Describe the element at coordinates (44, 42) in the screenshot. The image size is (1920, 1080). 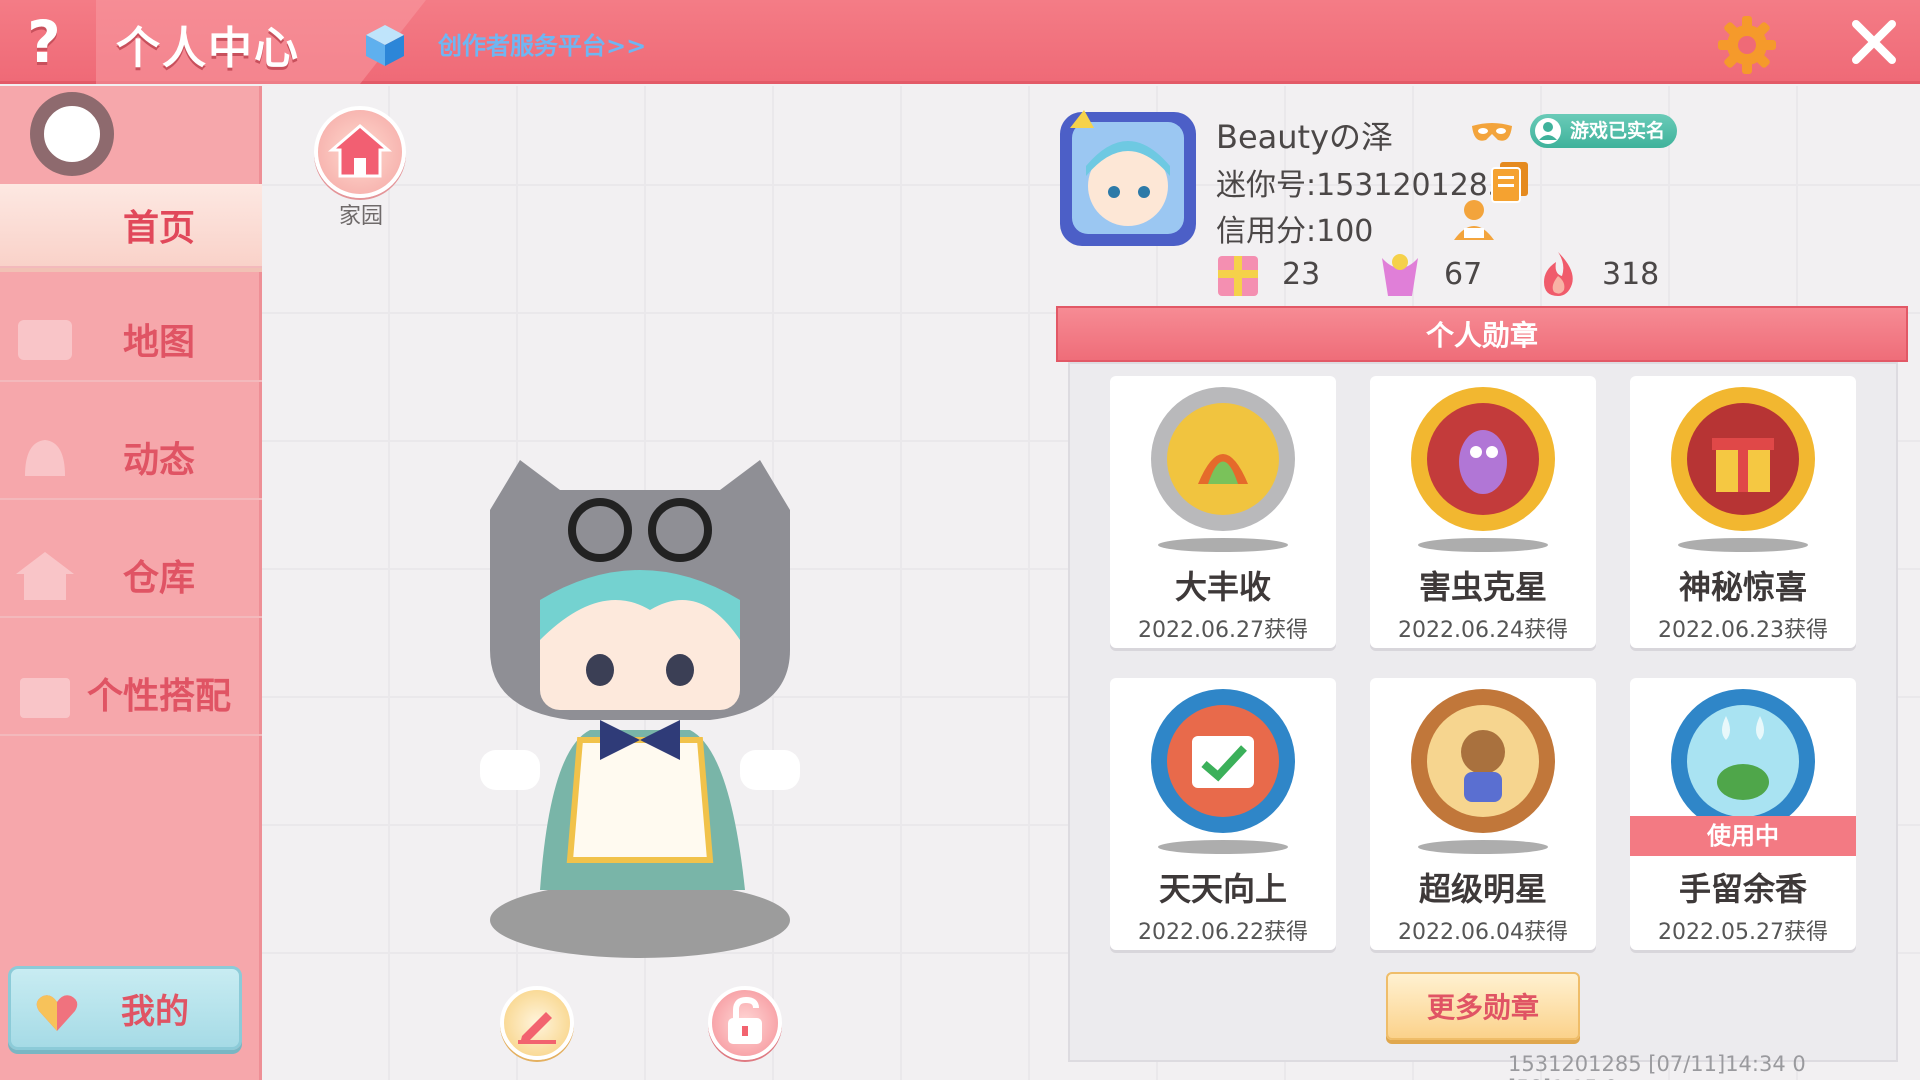
I see `help-button: ?` at that location.